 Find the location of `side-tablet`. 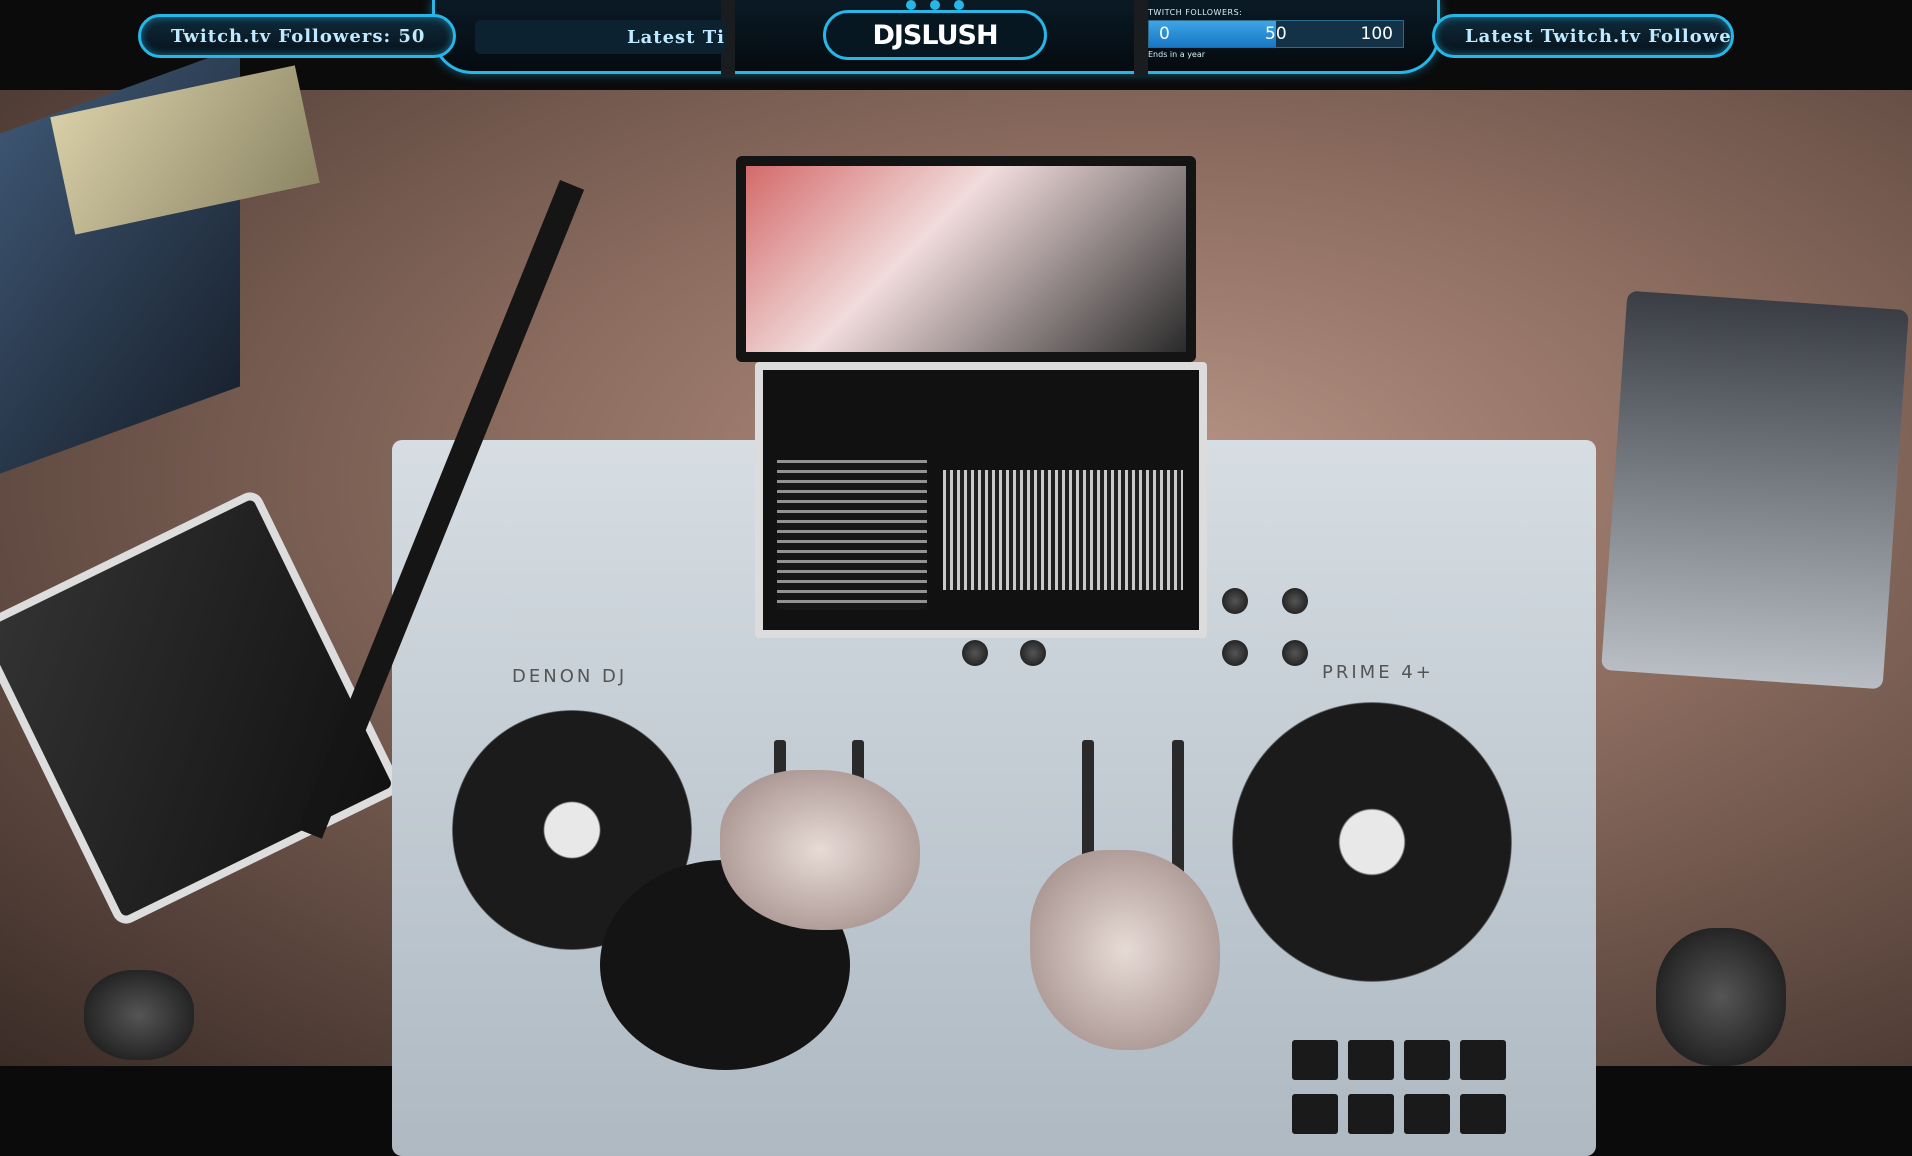

side-tablet is located at coordinates (202, 708).